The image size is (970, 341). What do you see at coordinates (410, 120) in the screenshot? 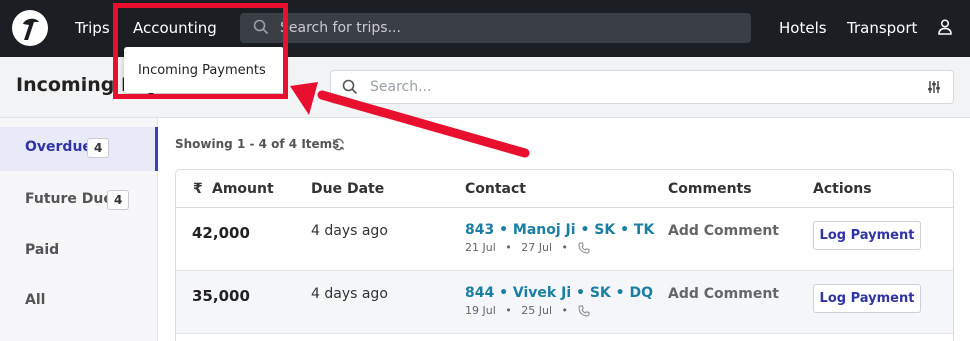
I see `annotation-arrow-icon` at bounding box center [410, 120].